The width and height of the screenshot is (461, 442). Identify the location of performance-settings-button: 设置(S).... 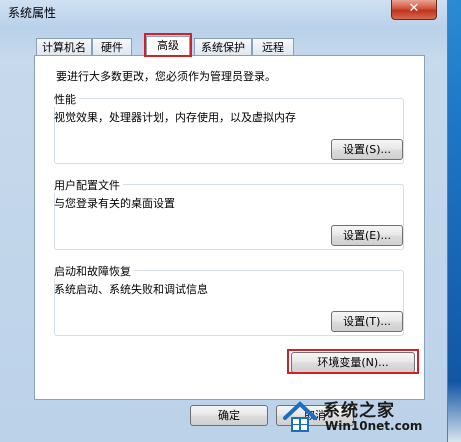
(367, 149).